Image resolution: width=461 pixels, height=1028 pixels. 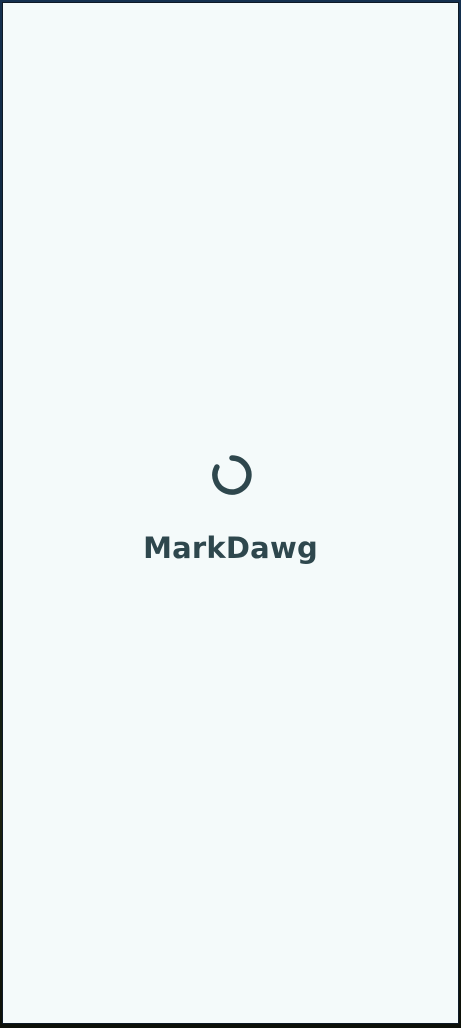 What do you see at coordinates (232, 475) in the screenshot?
I see `spinner-icon` at bounding box center [232, 475].